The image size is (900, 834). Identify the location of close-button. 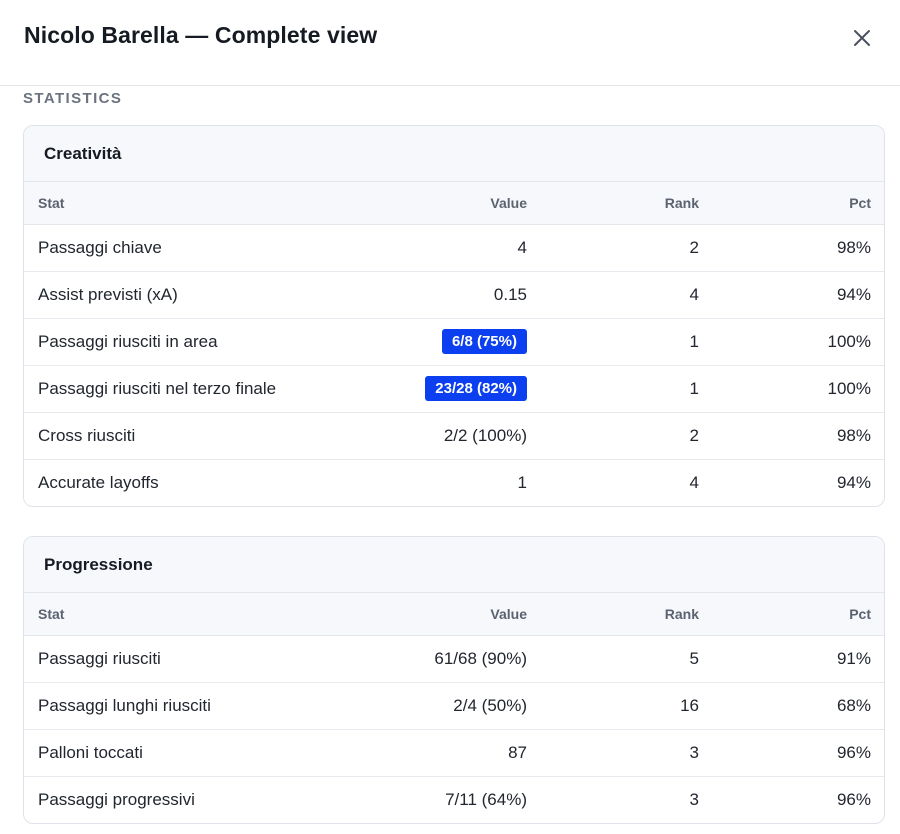
(862, 38).